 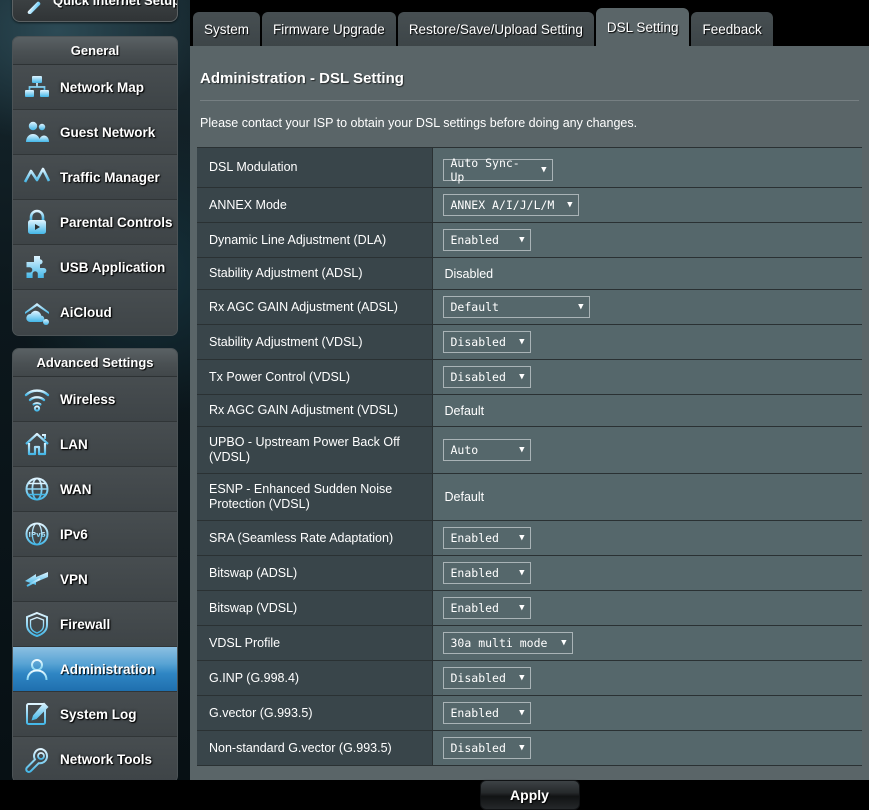 I want to click on sidebar-item-aicloud: AiCloud, so click(x=95, y=312).